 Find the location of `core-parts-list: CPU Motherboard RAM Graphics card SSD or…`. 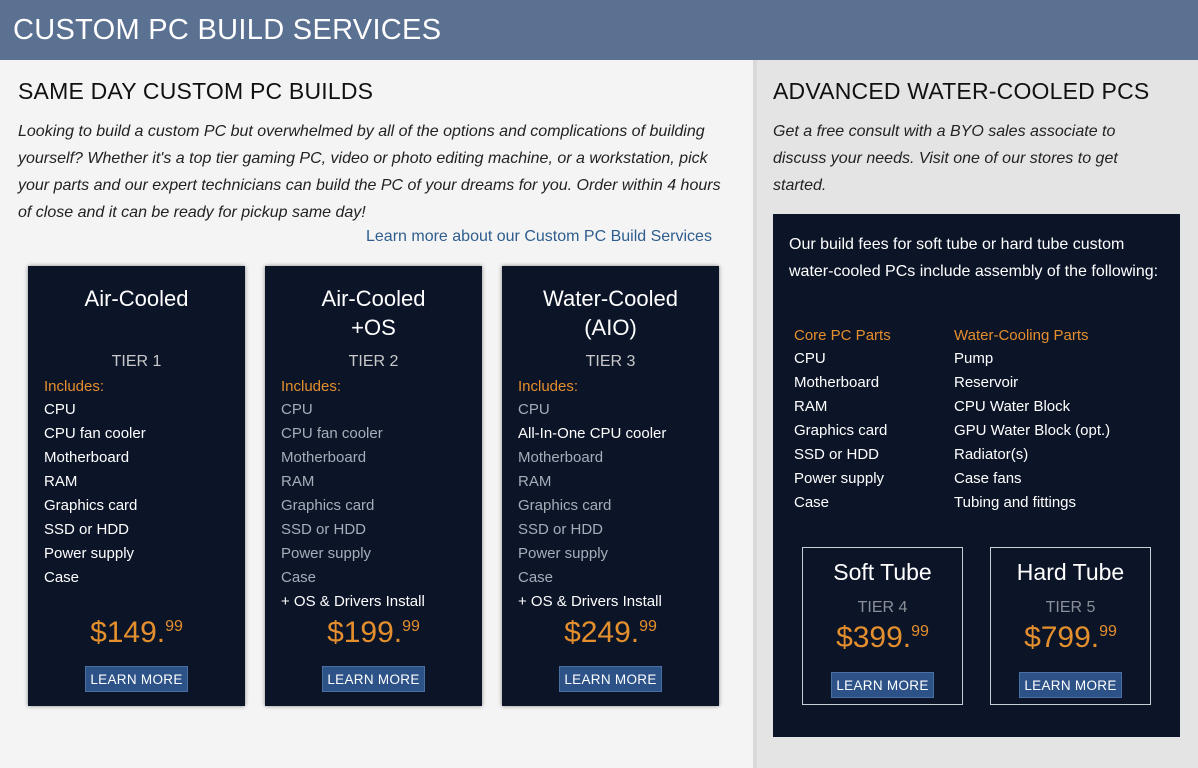

core-parts-list: CPU Motherboard RAM Graphics card SSD or… is located at coordinates (840, 431).